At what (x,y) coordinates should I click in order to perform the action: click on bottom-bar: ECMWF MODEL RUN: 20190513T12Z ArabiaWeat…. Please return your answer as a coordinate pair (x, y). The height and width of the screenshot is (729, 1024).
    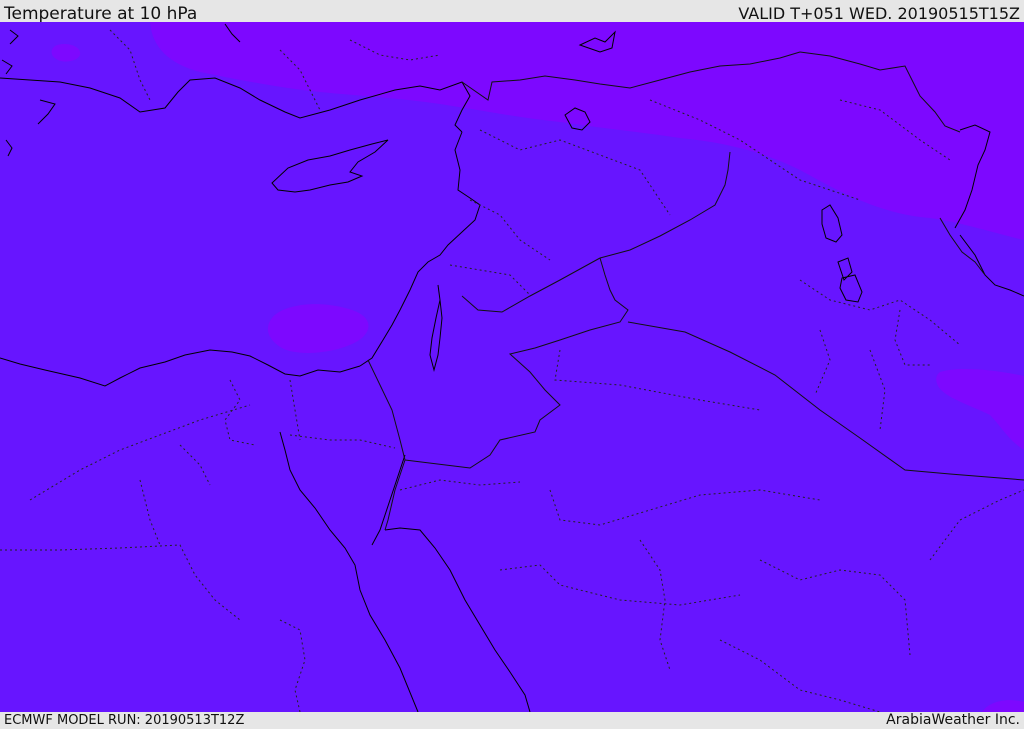
    Looking at the image, I should click on (512, 720).